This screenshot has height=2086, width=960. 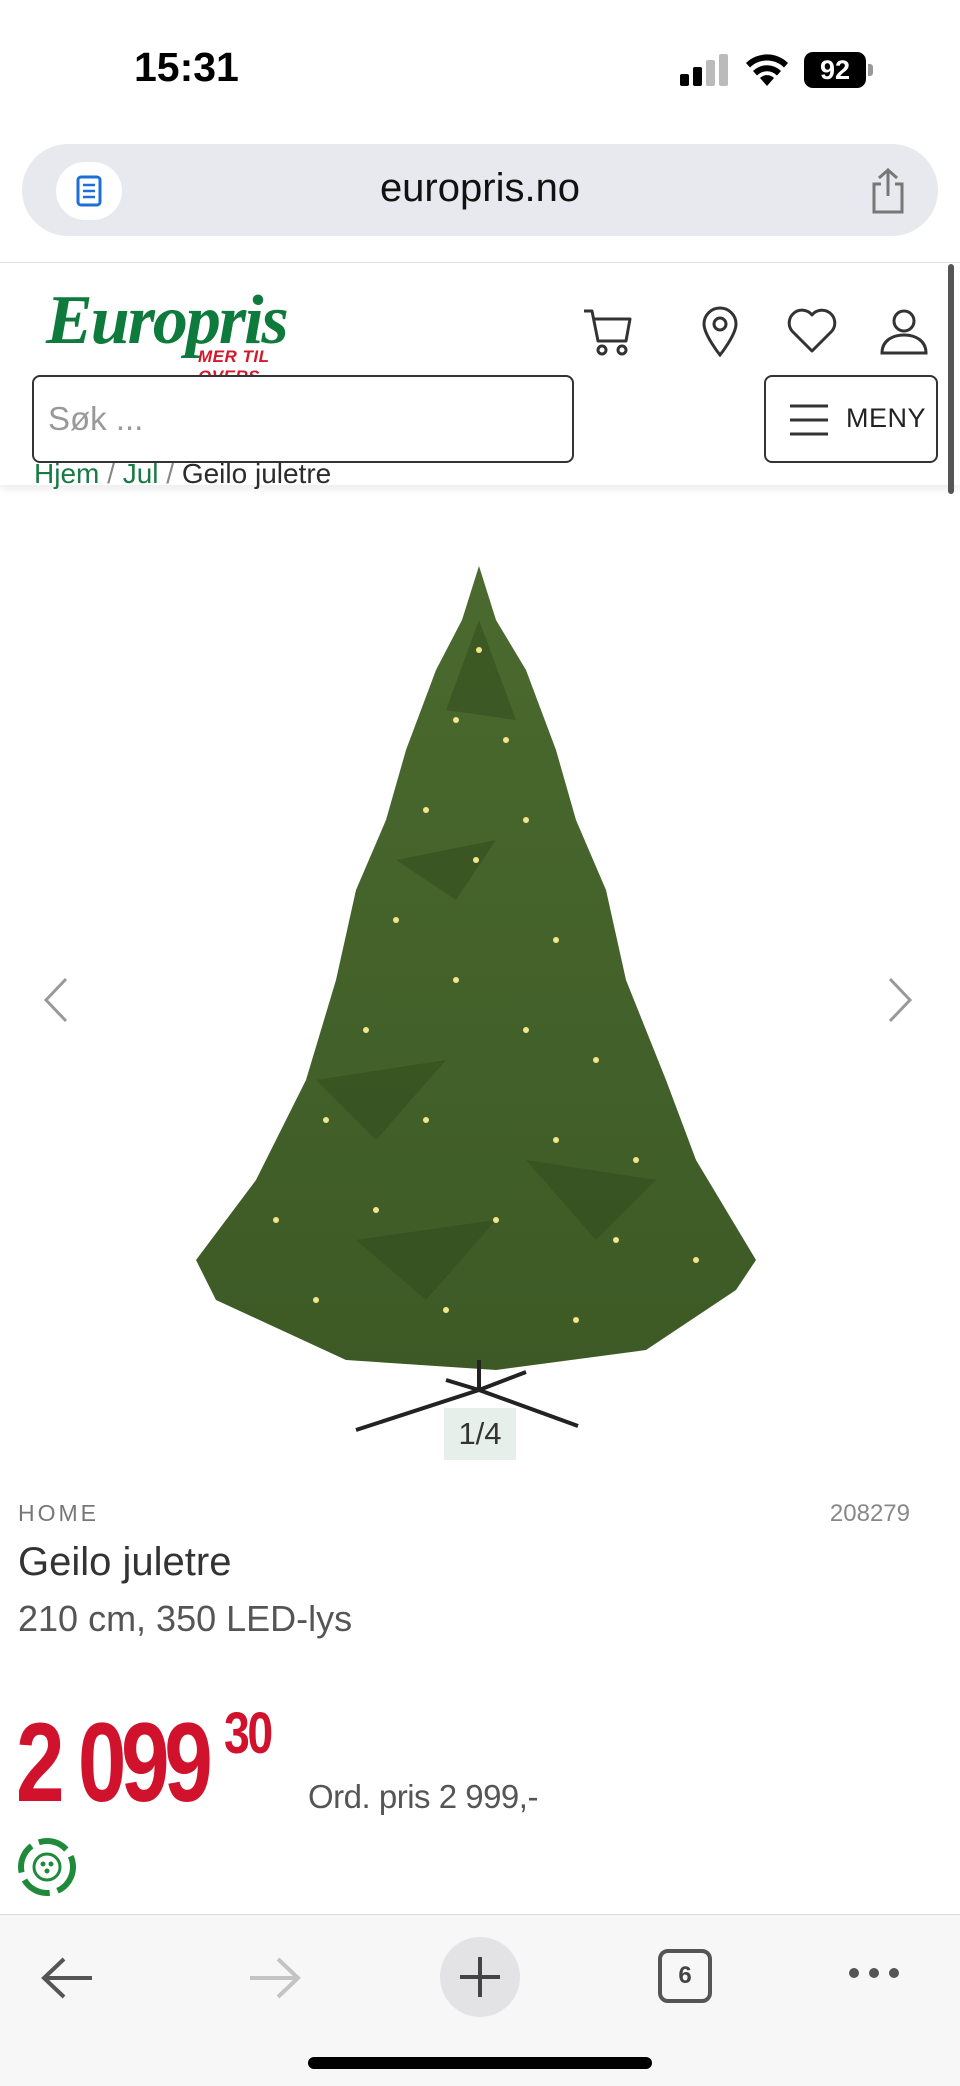 What do you see at coordinates (809, 420) in the screenshot?
I see `hamburger-icon` at bounding box center [809, 420].